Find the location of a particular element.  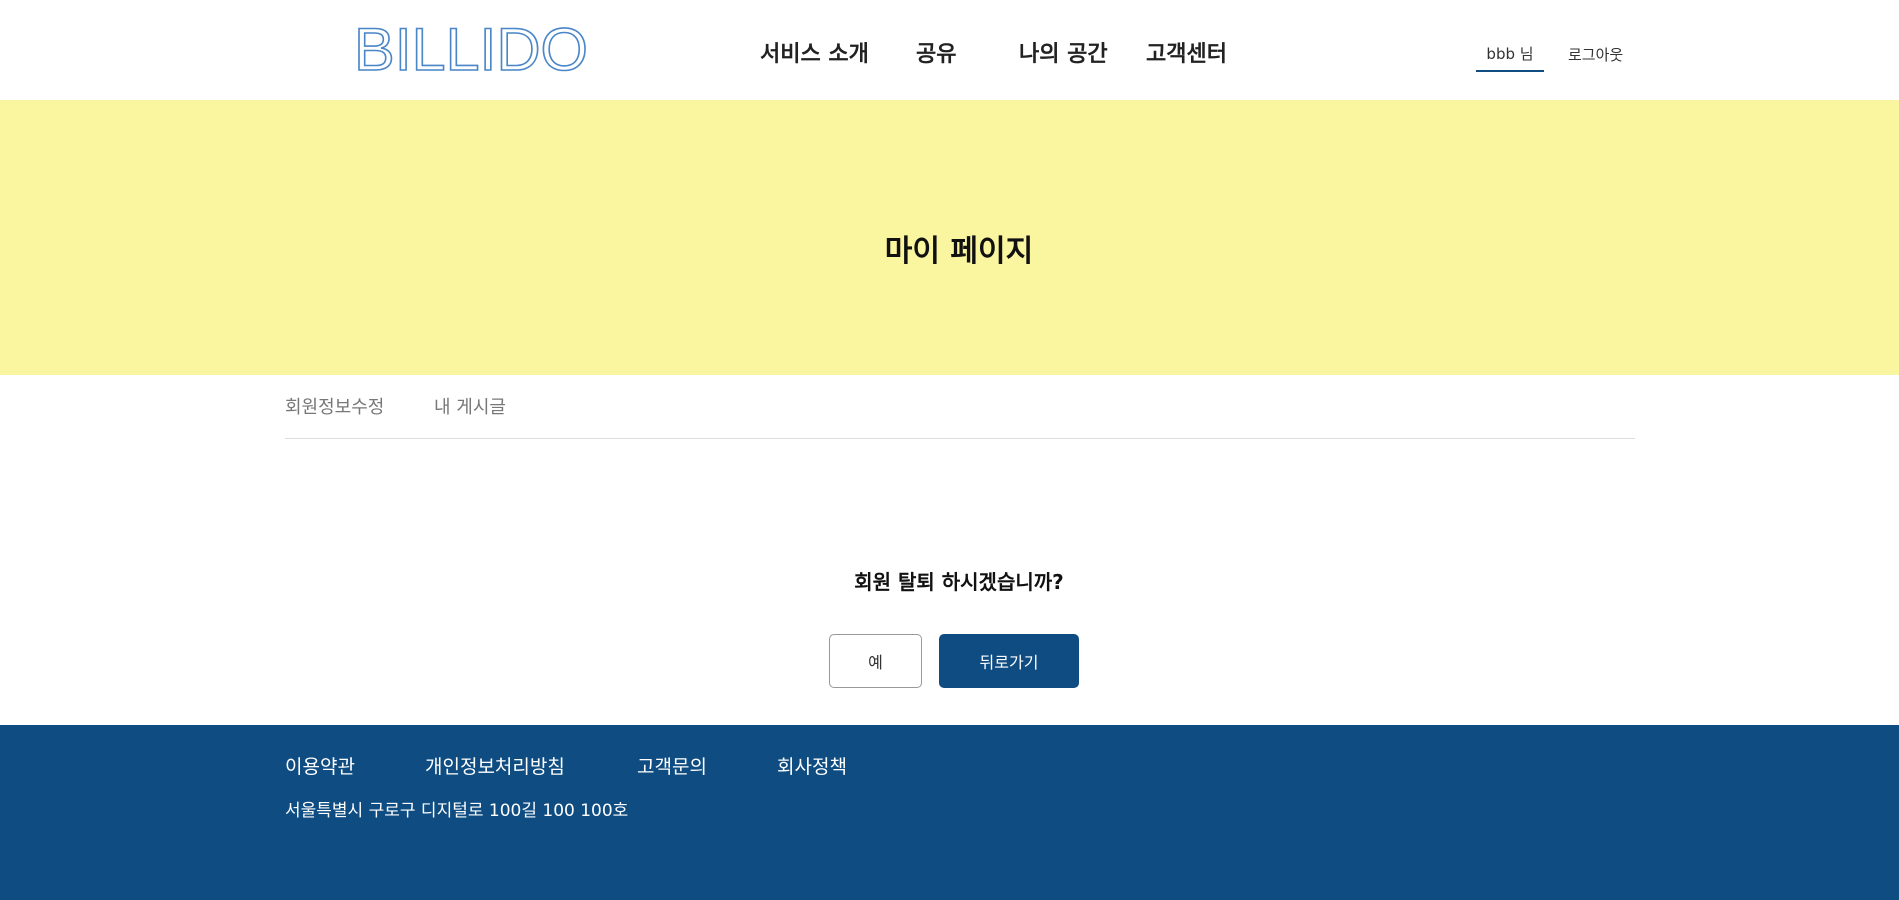

withdraw-question: 회원 탈퇴 하시겠습니까? is located at coordinates (959, 582).